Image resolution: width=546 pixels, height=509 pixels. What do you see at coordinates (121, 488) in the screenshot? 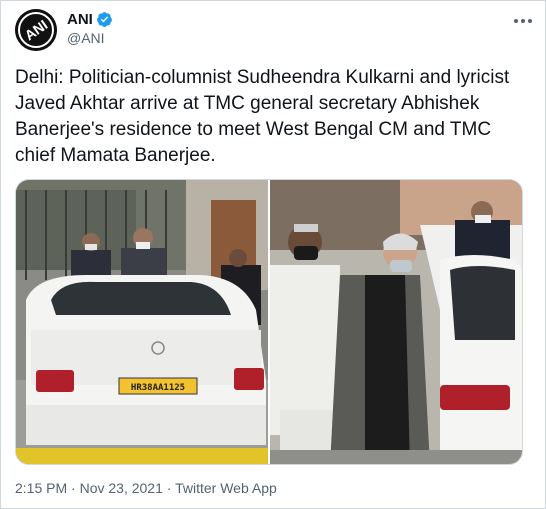
I see `tweet-date: Nov 23, 2021` at bounding box center [121, 488].